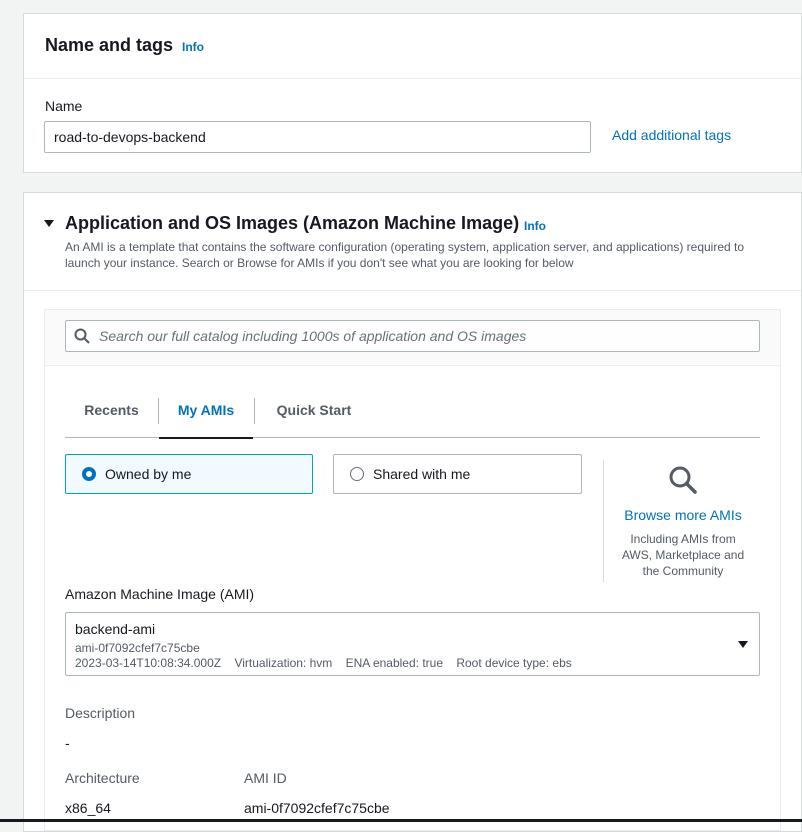 The height and width of the screenshot is (832, 802). Describe the element at coordinates (683, 515) in the screenshot. I see `browse-more-amis-link: Browse more AMIs` at that location.